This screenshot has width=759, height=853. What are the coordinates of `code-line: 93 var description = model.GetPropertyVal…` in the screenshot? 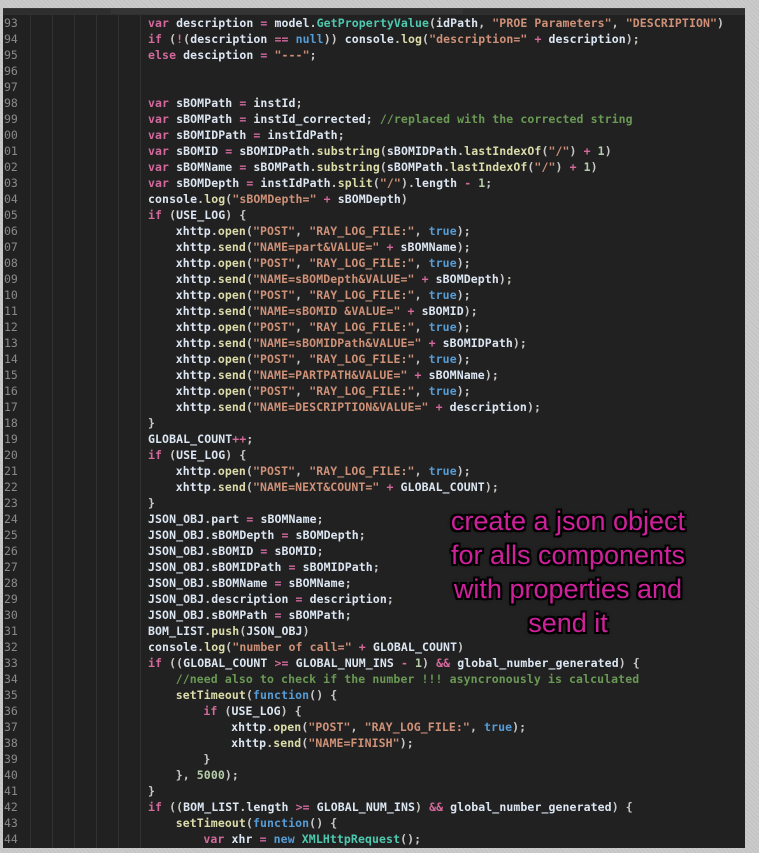 It's located at (374, 23).